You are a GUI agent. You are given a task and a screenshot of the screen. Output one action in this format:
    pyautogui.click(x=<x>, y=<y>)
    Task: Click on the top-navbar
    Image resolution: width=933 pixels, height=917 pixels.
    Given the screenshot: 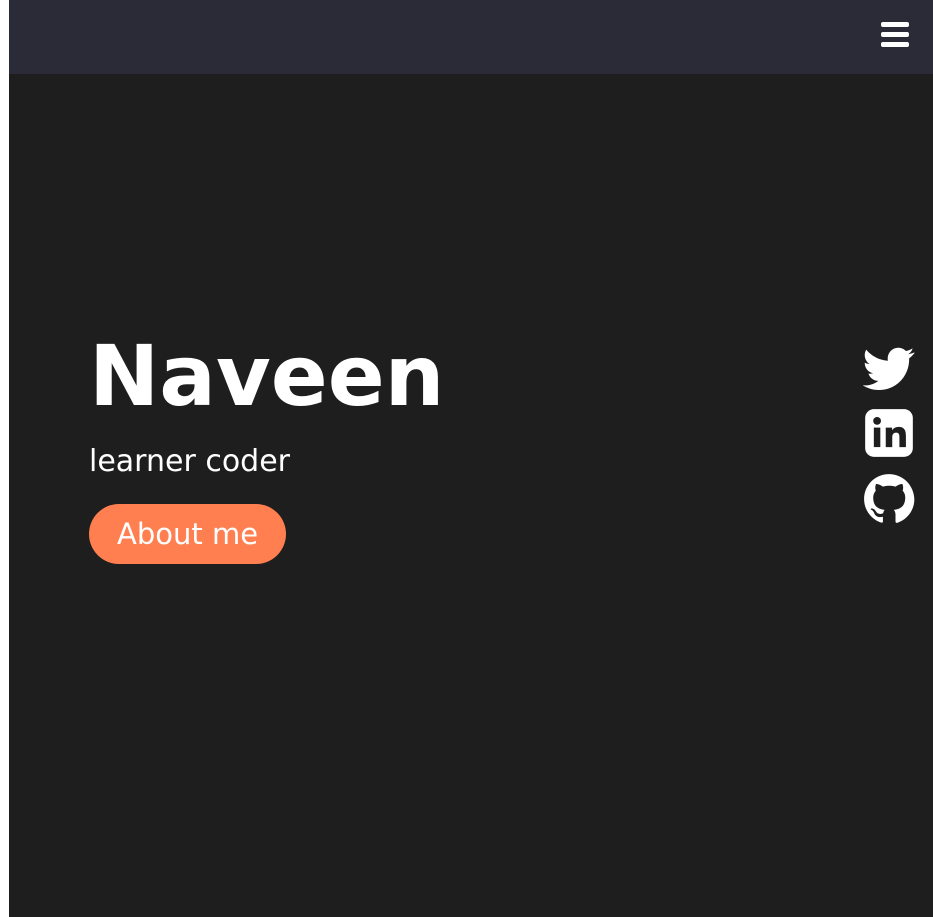 What is the action you would take?
    pyautogui.click(x=471, y=37)
    